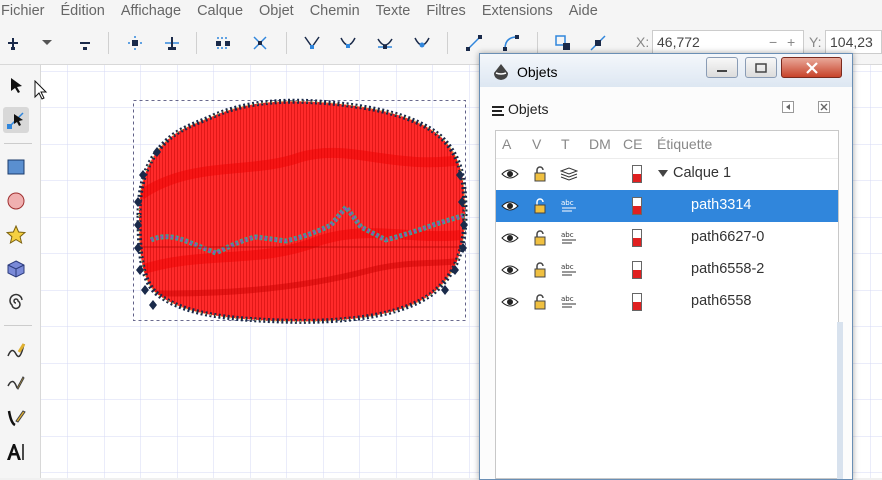 The image size is (882, 480). I want to click on delete-segment-button, so click(260, 43).